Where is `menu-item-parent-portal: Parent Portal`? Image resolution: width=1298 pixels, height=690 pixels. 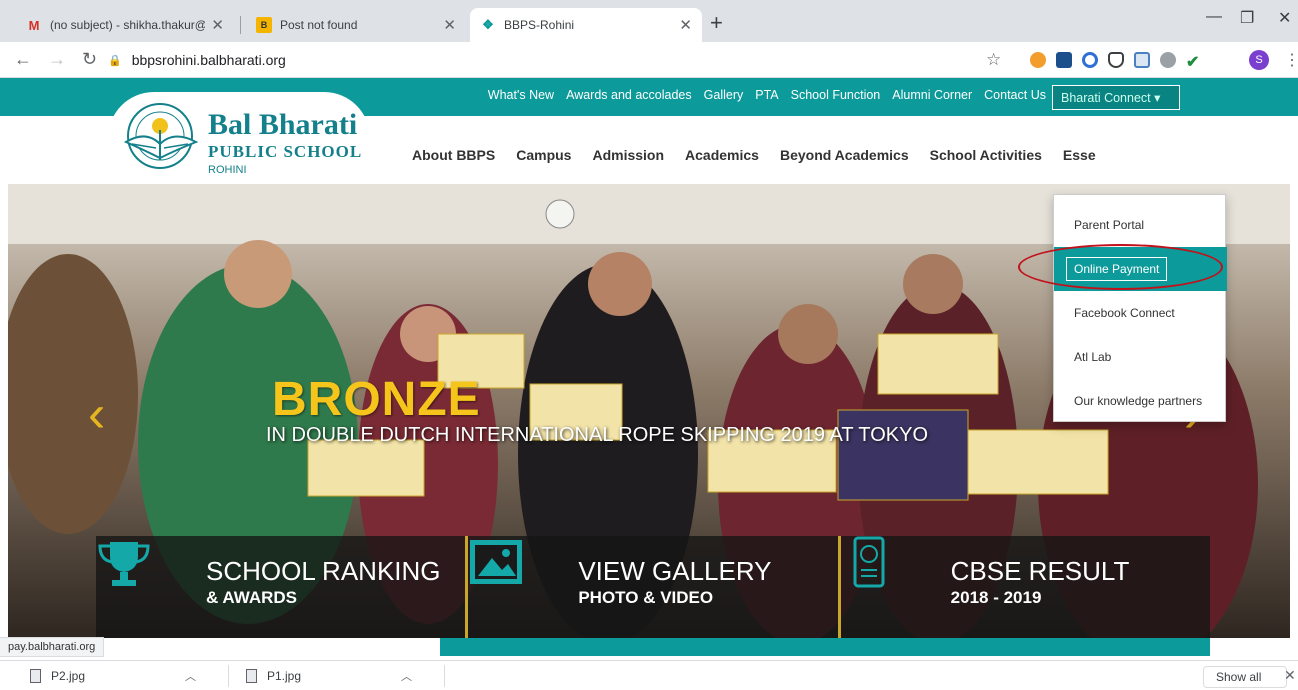
menu-item-parent-portal: Parent Portal is located at coordinates (1140, 225).